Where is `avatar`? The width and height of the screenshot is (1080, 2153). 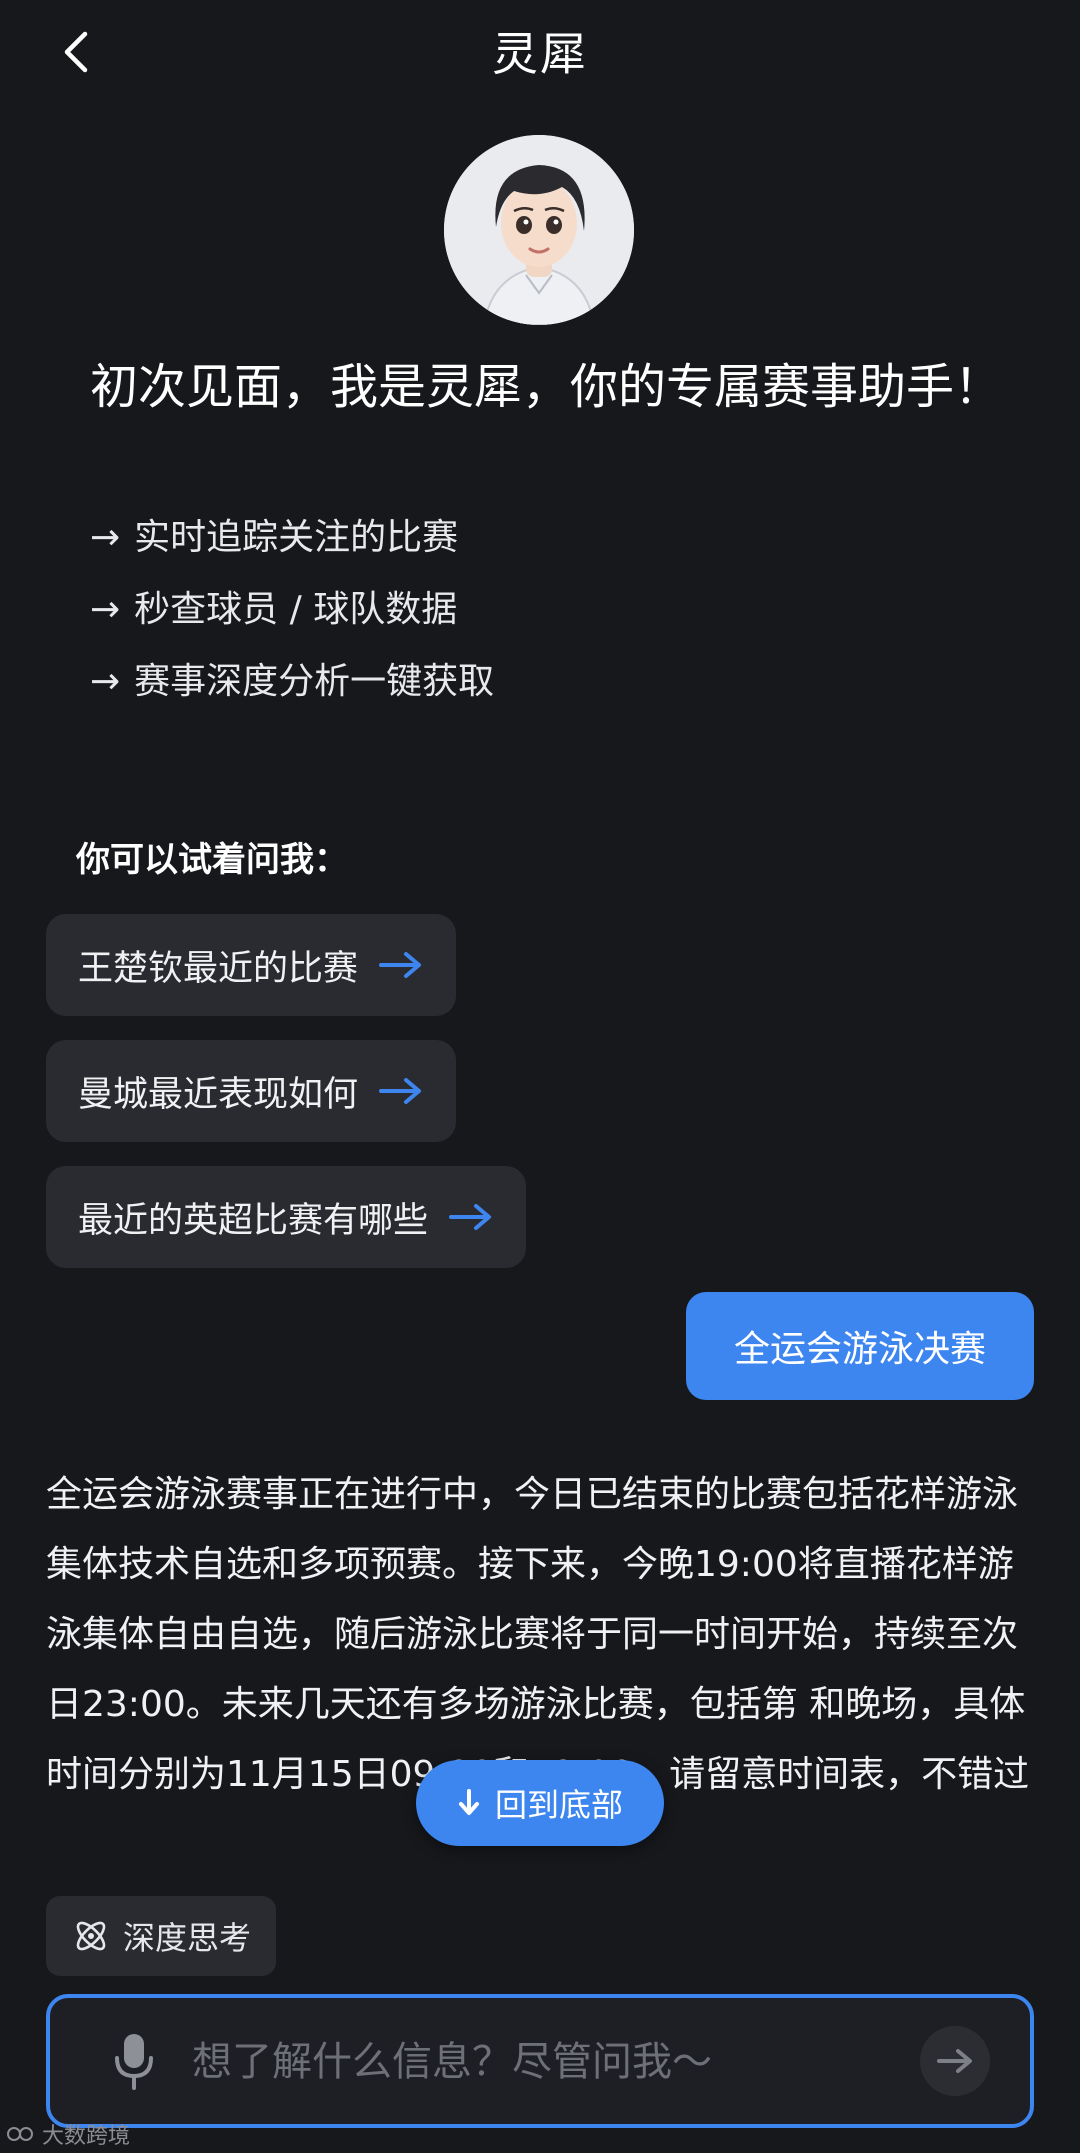 avatar is located at coordinates (539, 230).